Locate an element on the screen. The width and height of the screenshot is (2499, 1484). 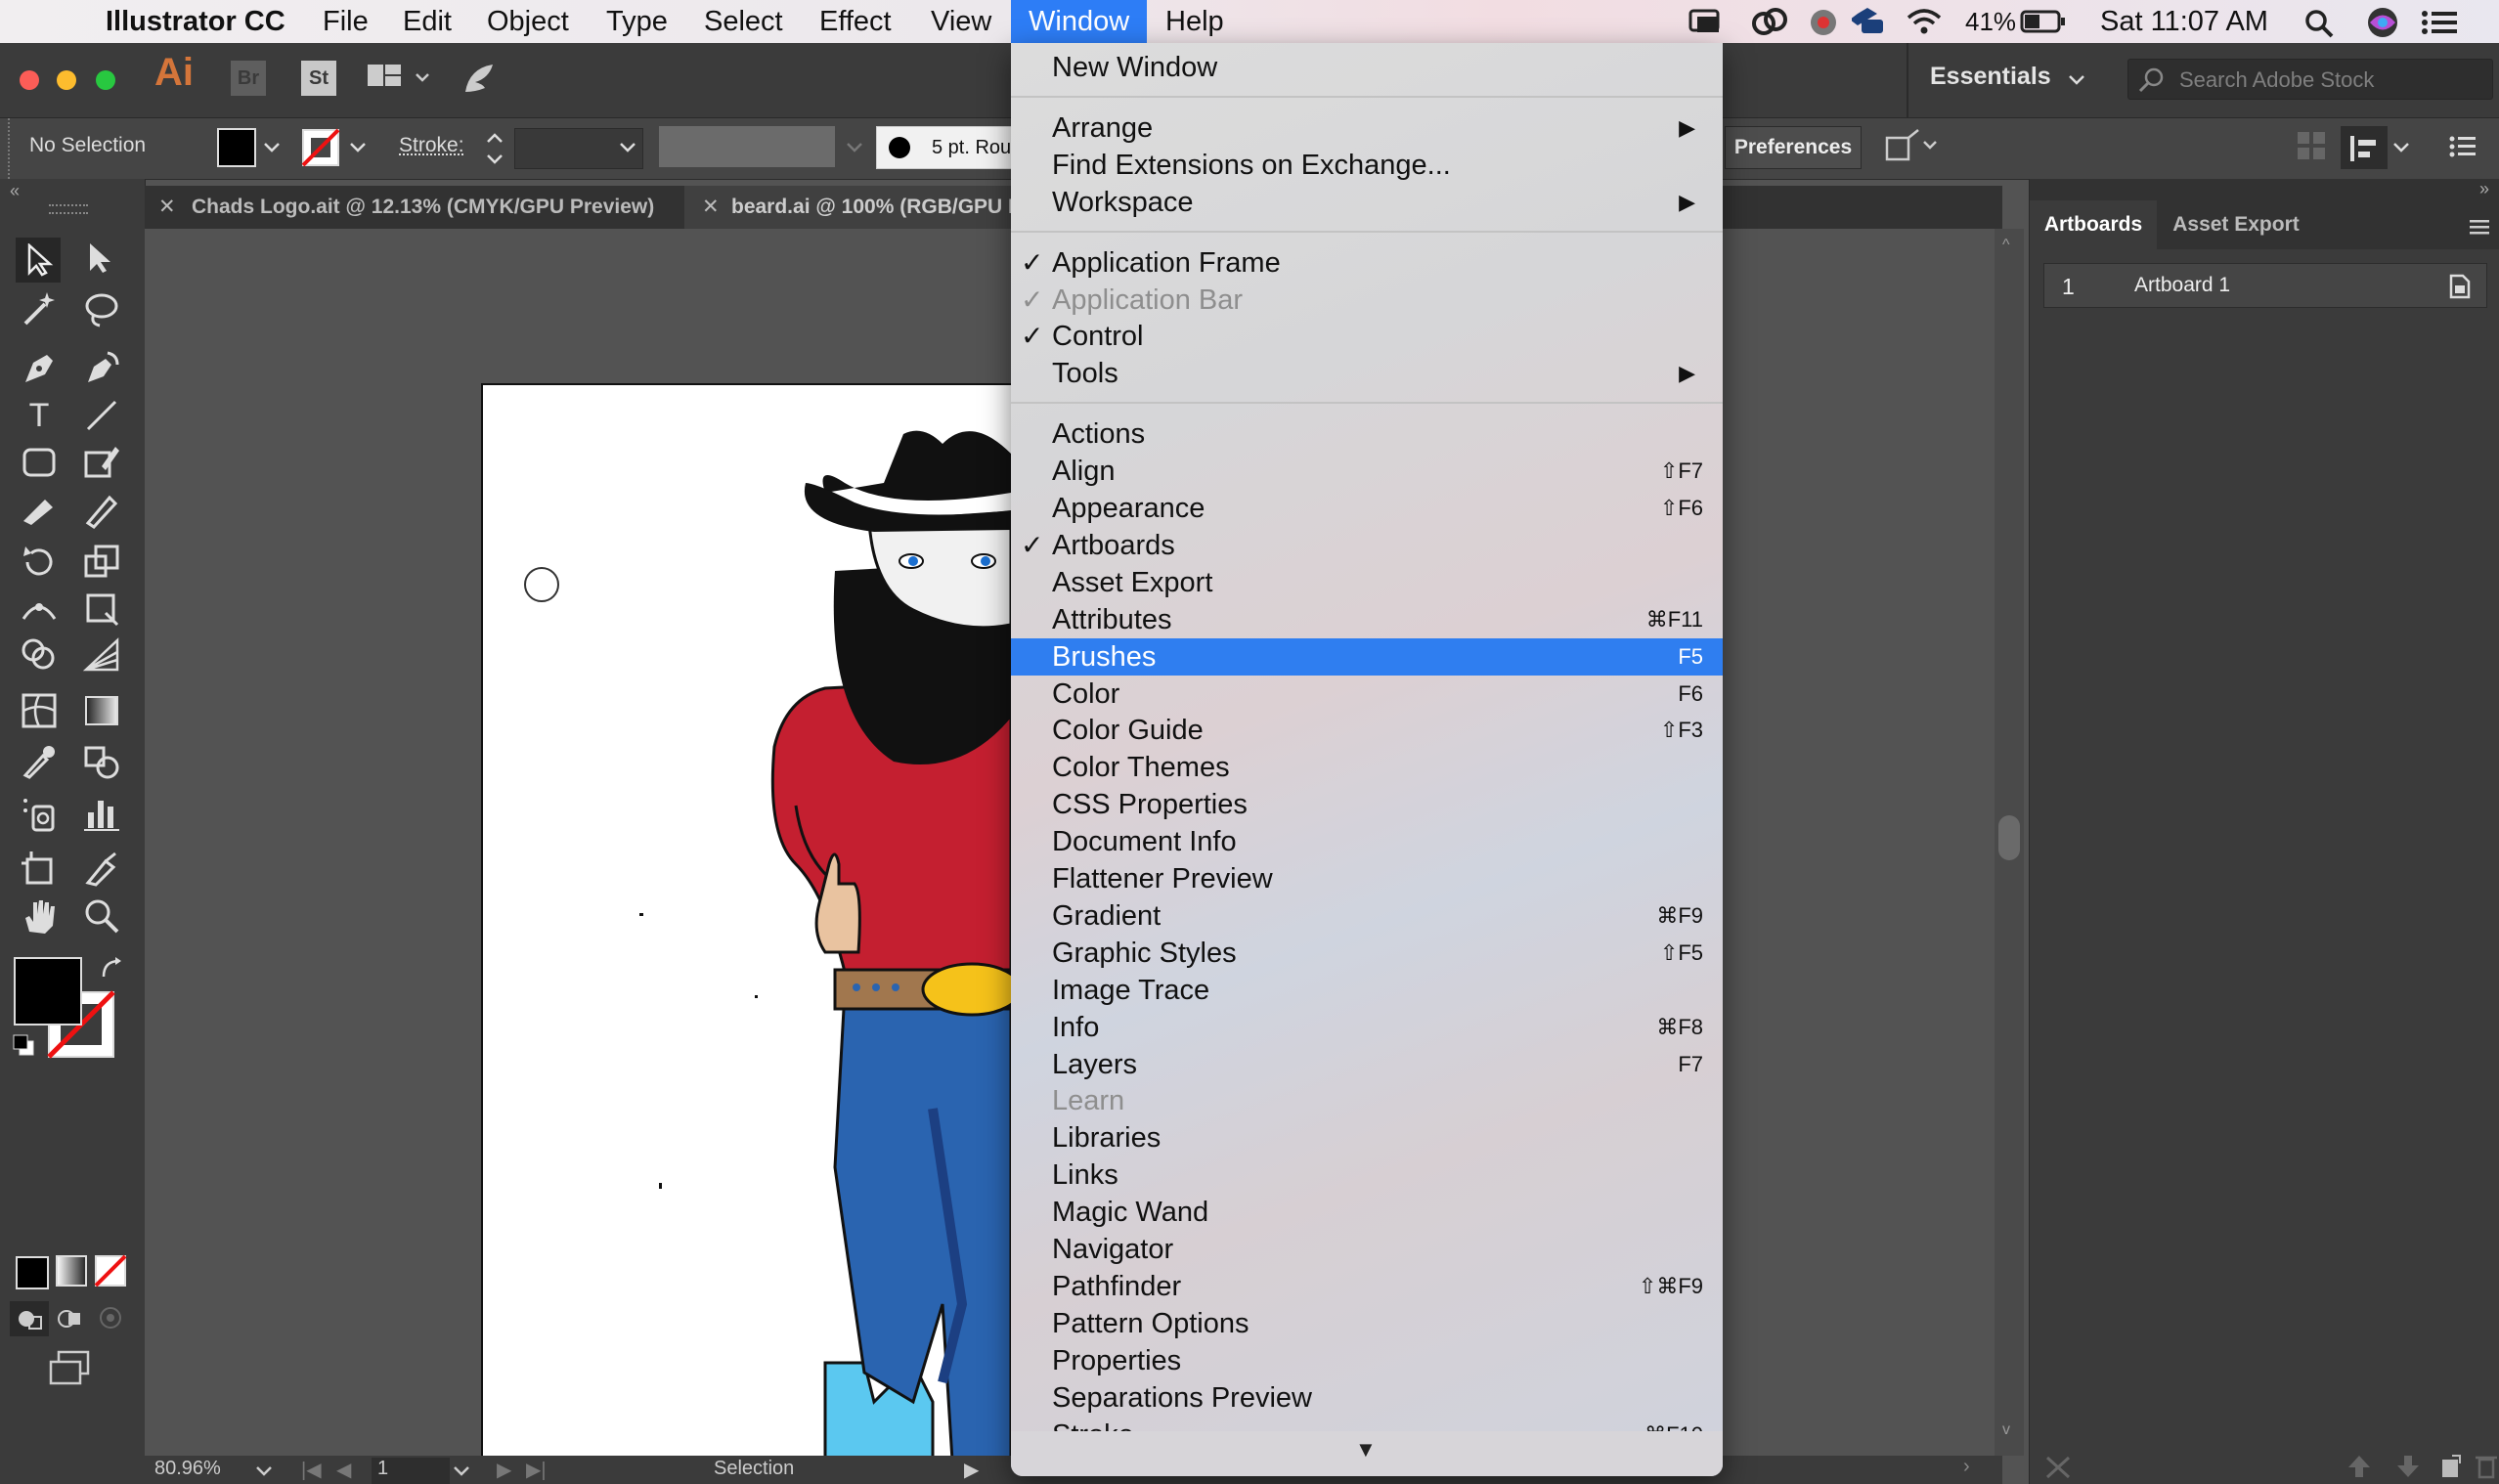
stock-button: St is located at coordinates (318, 78).